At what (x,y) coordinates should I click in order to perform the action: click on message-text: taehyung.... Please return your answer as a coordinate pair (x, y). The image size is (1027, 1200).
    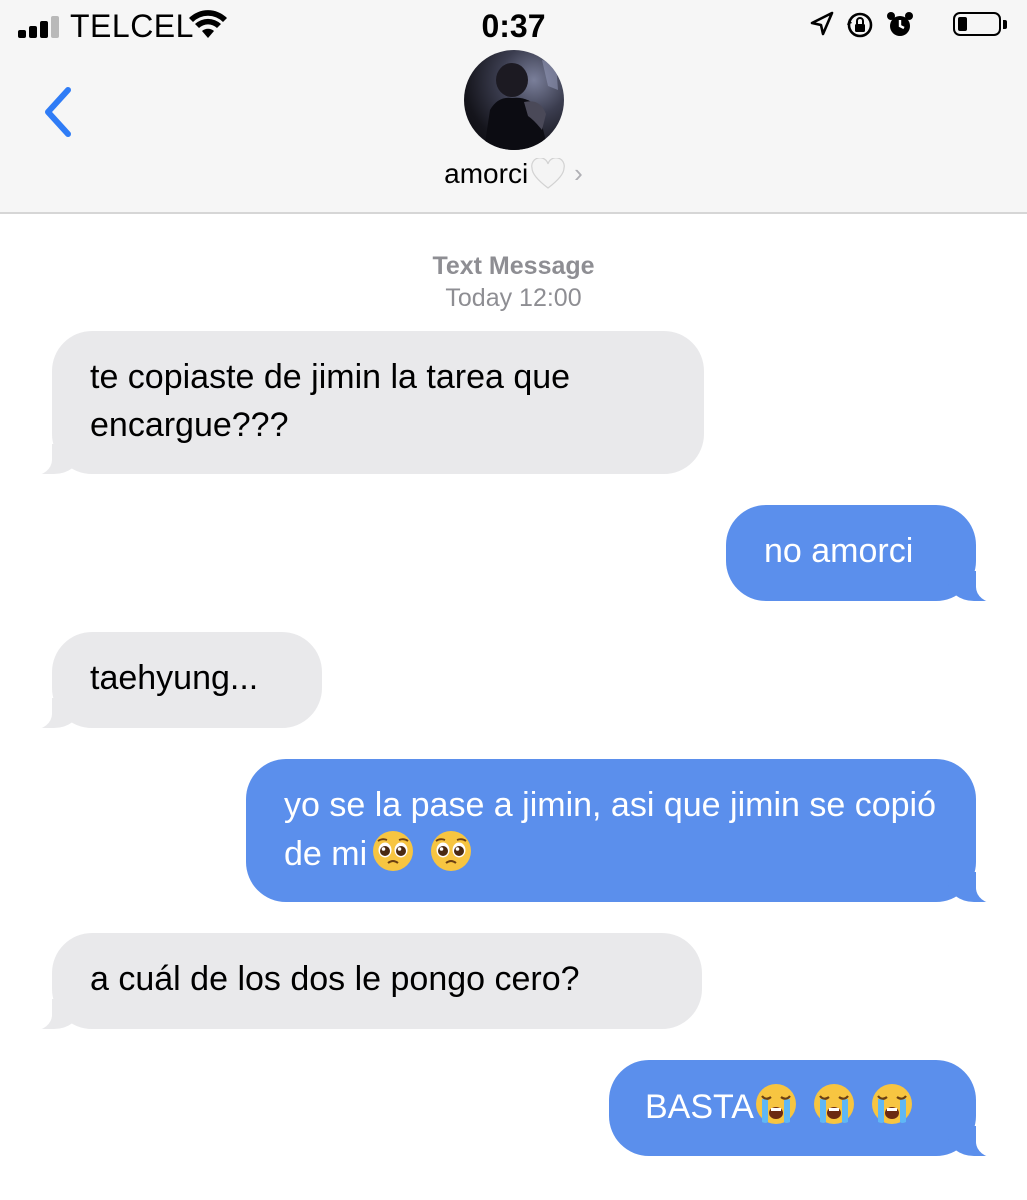
    Looking at the image, I should click on (174, 678).